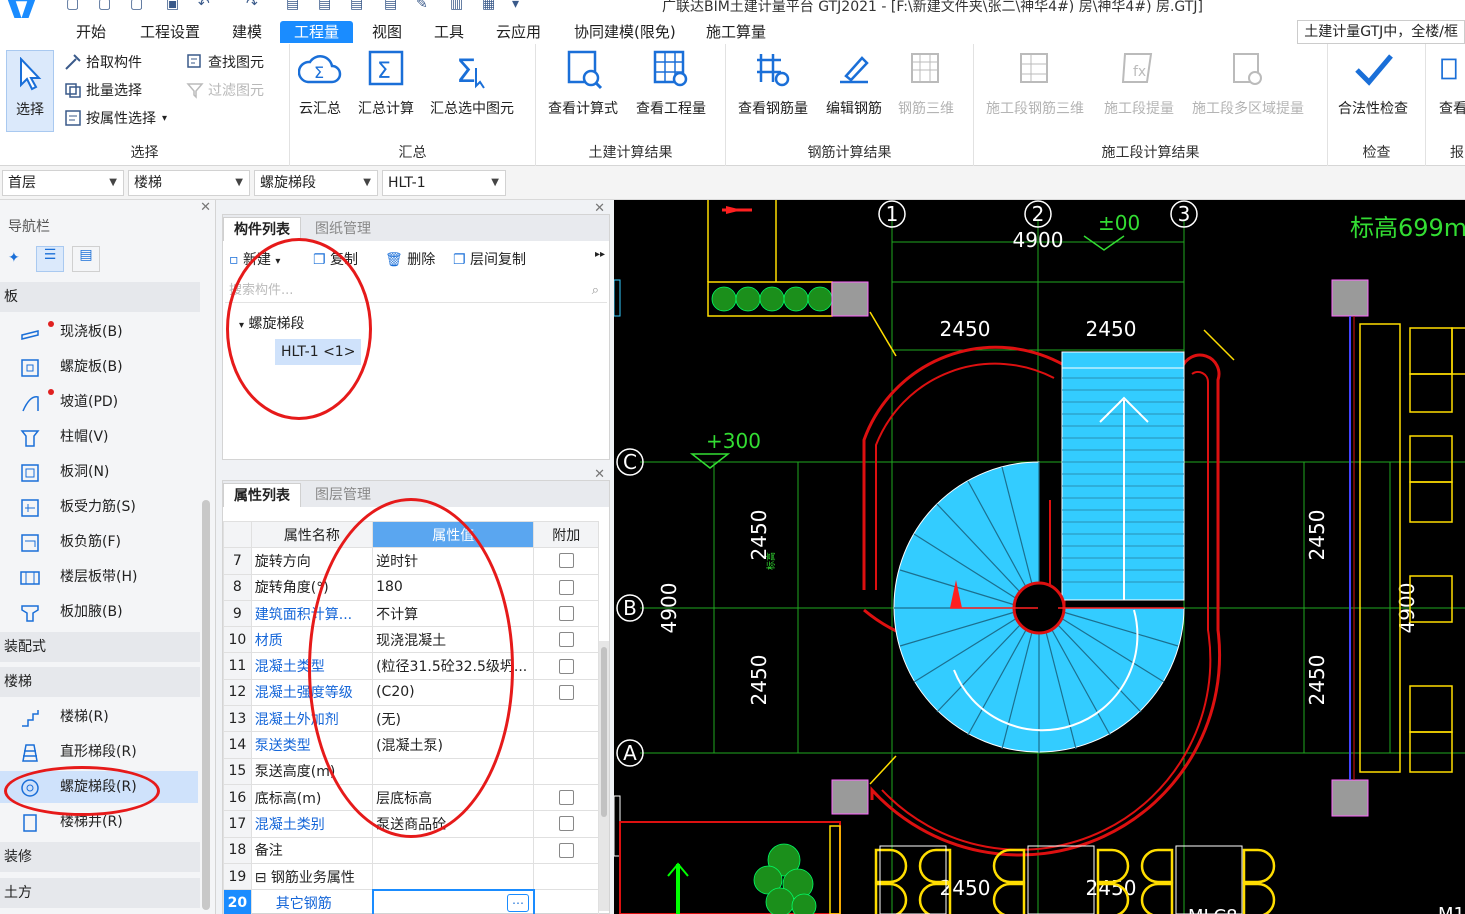  I want to click on nav-category-stairs: 楼梯, so click(100, 682).